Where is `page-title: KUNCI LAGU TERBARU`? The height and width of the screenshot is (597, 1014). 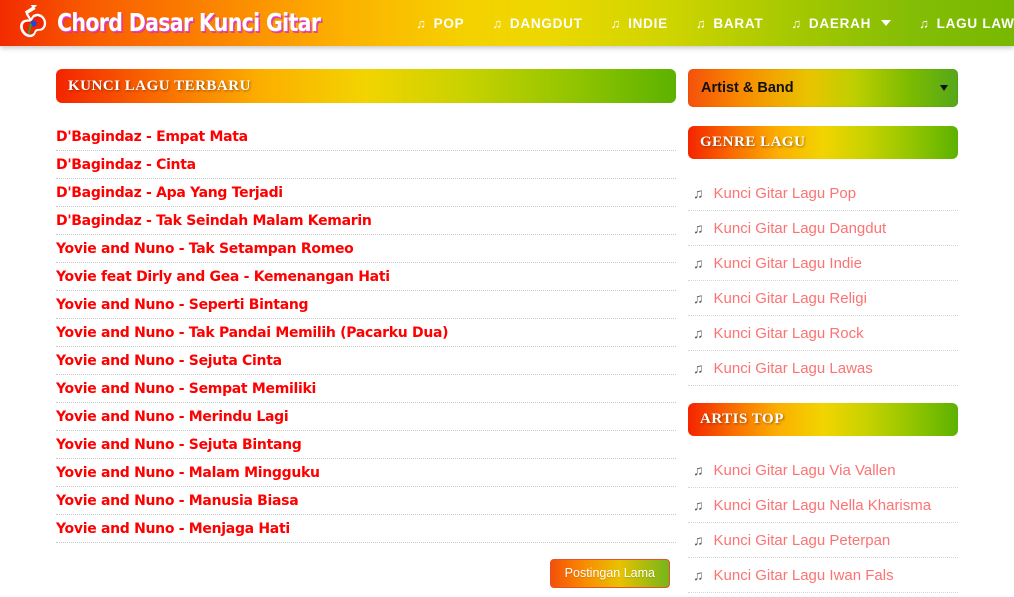 page-title: KUNCI LAGU TERBARU is located at coordinates (366, 86).